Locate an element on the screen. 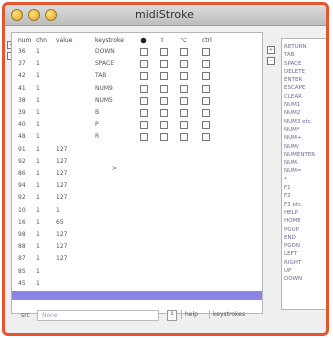 This screenshot has width=333, height=340. keystroke-list-item: RETURN is located at coordinates (299, 47).